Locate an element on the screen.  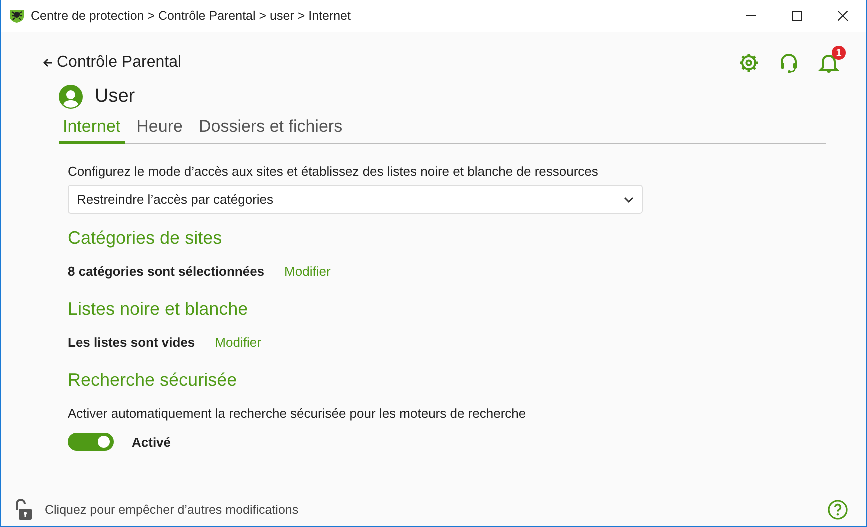
section-heading: Catégories de sites is located at coordinates (146, 238).